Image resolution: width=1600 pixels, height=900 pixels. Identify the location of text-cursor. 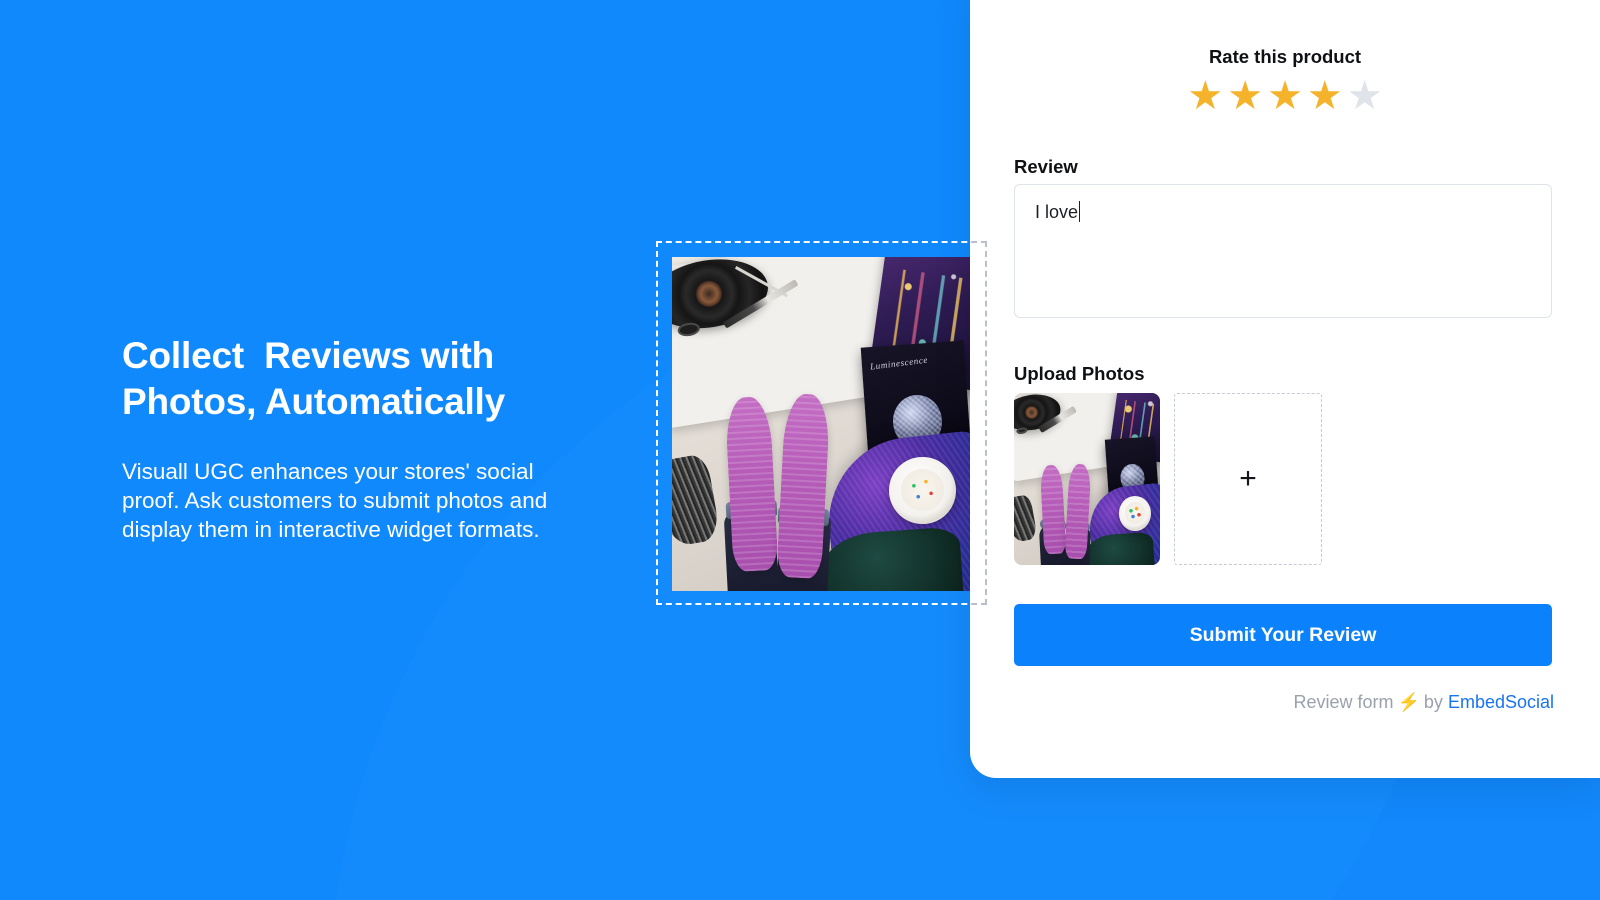
(1080, 211).